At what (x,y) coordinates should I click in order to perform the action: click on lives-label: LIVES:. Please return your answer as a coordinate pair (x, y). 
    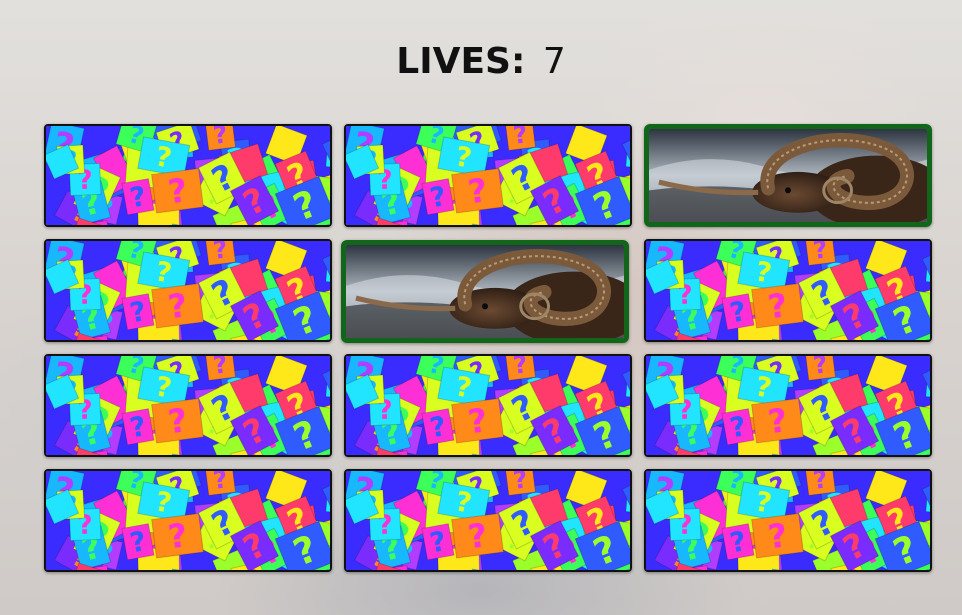
    Looking at the image, I should click on (461, 61).